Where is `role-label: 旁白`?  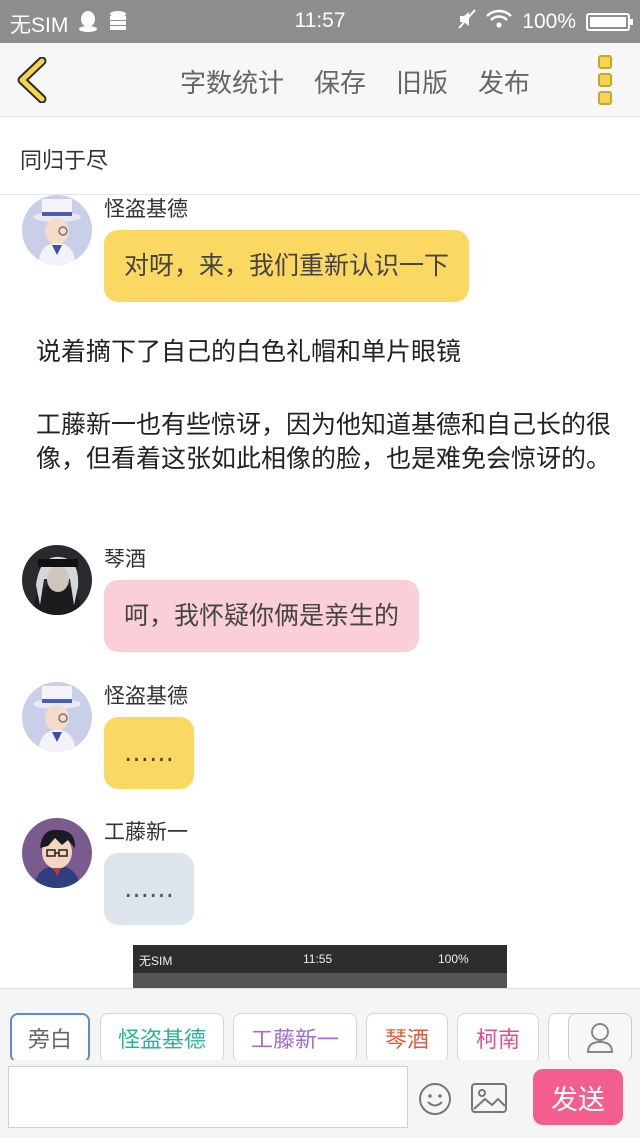 role-label: 旁白 is located at coordinates (49, 1040).